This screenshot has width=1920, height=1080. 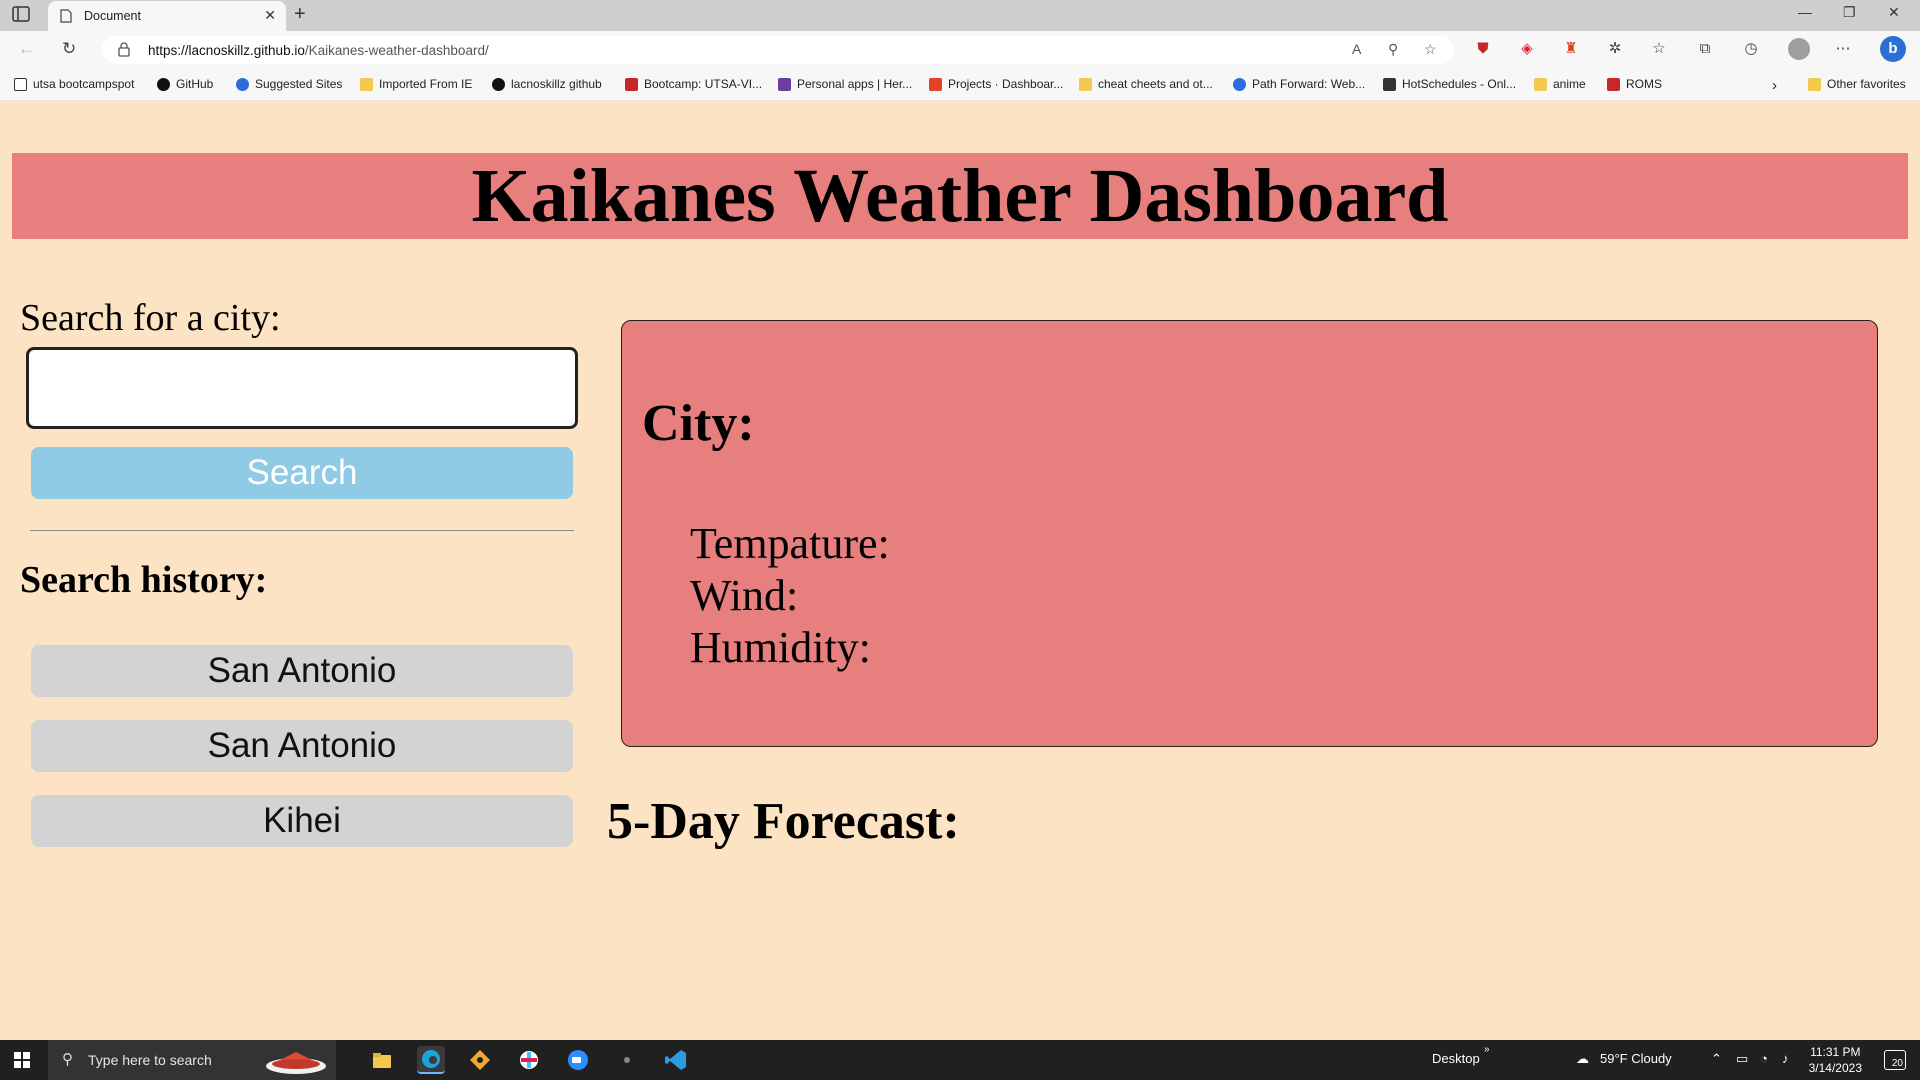 I want to click on city-heading: City:, so click(x=698, y=423).